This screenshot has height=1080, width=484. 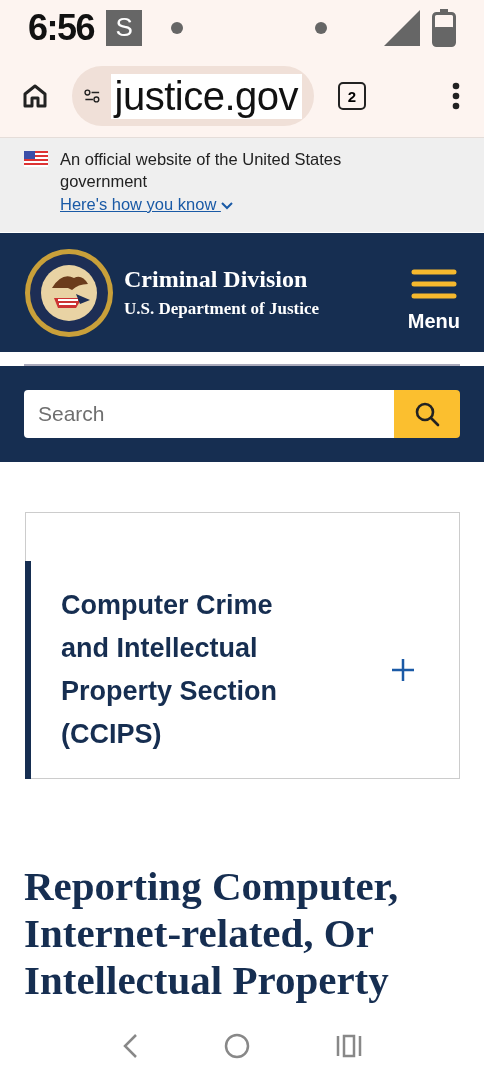 I want to click on site-title: Criminal Division, so click(x=266, y=279).